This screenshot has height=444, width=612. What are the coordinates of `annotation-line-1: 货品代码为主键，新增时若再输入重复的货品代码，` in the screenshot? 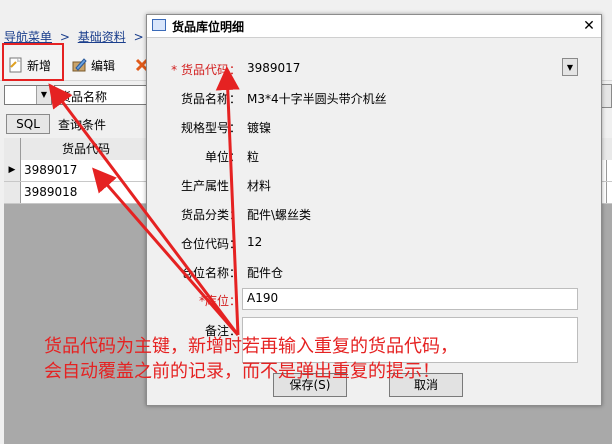 It's located at (251, 346).